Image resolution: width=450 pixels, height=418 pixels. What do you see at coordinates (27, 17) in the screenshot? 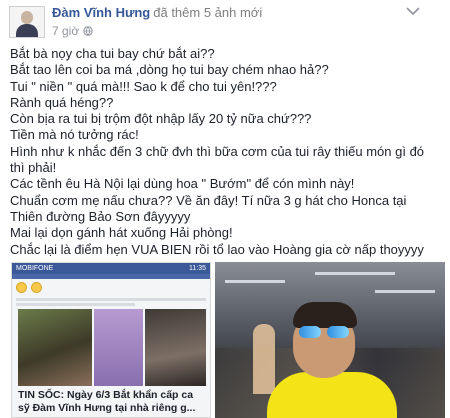
I see `avatar-head` at bounding box center [27, 17].